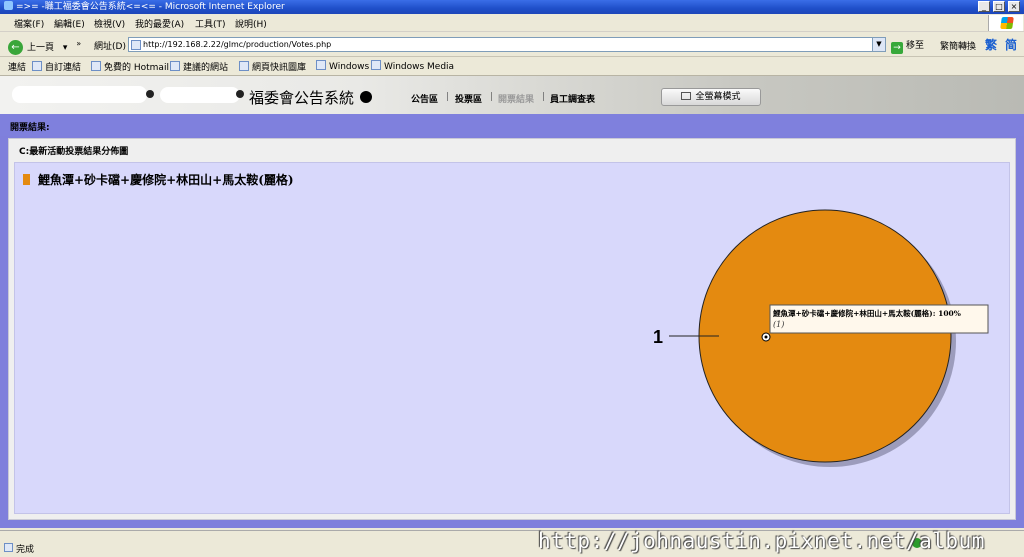 This screenshot has height=557, width=1024. I want to click on windows-logo, so click(1005, 23).